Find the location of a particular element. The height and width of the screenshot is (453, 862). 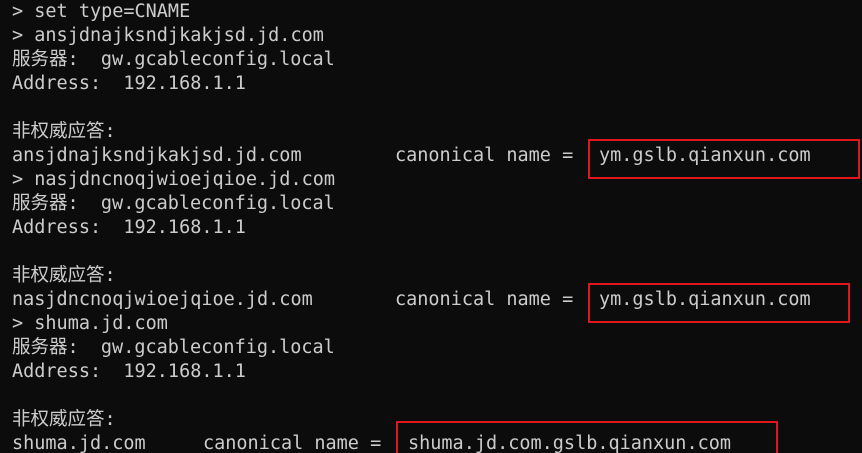

prompt-line: > ansjdnajksndjkakjsd.jd.com is located at coordinates (168, 35).